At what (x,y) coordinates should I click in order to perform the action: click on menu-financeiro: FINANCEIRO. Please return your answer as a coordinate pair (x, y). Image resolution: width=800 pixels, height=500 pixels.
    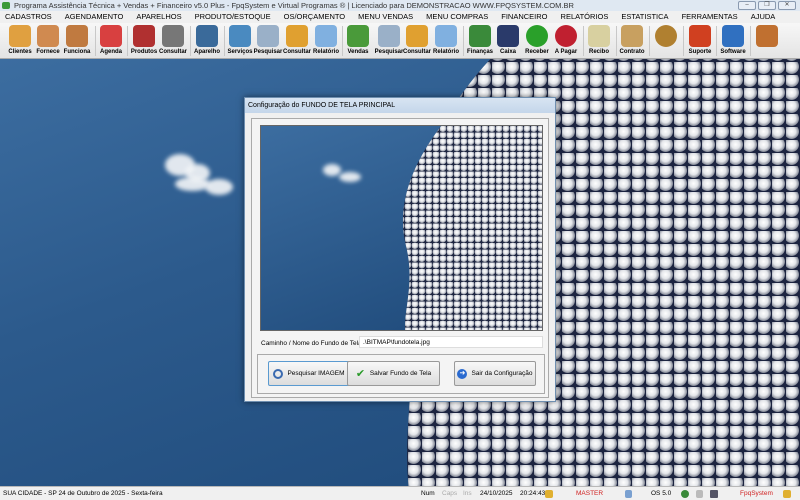
    Looking at the image, I should click on (524, 17).